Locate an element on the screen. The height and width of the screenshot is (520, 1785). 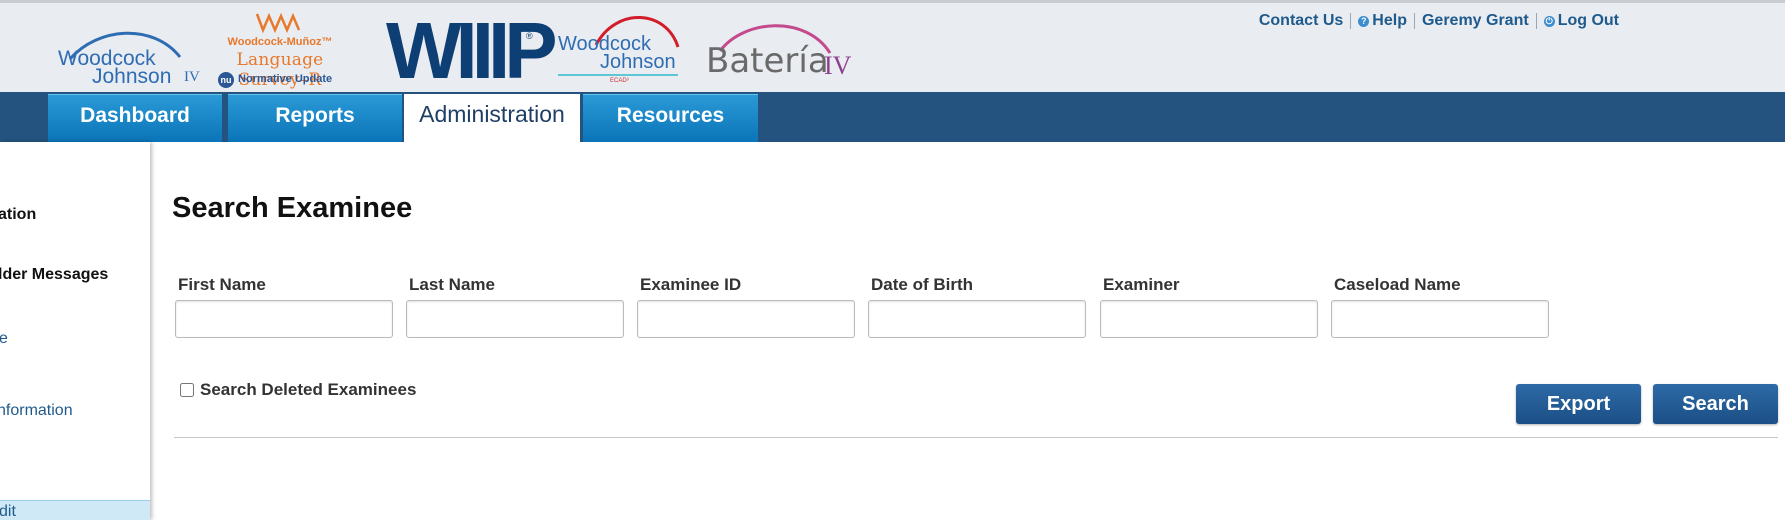
sidebar-item-information: nformation is located at coordinates (36, 411).